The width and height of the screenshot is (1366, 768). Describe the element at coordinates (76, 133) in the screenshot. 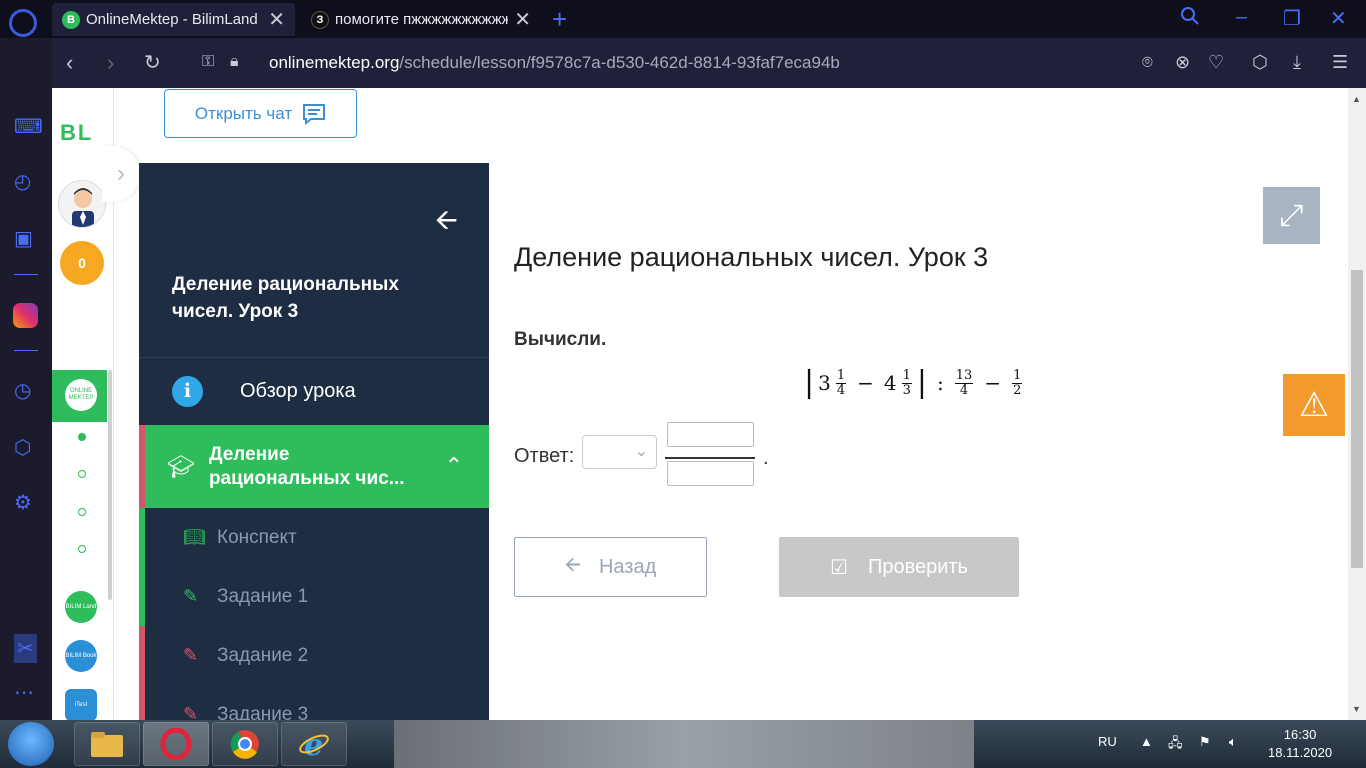

I see `bilimland-logo: BL` at that location.